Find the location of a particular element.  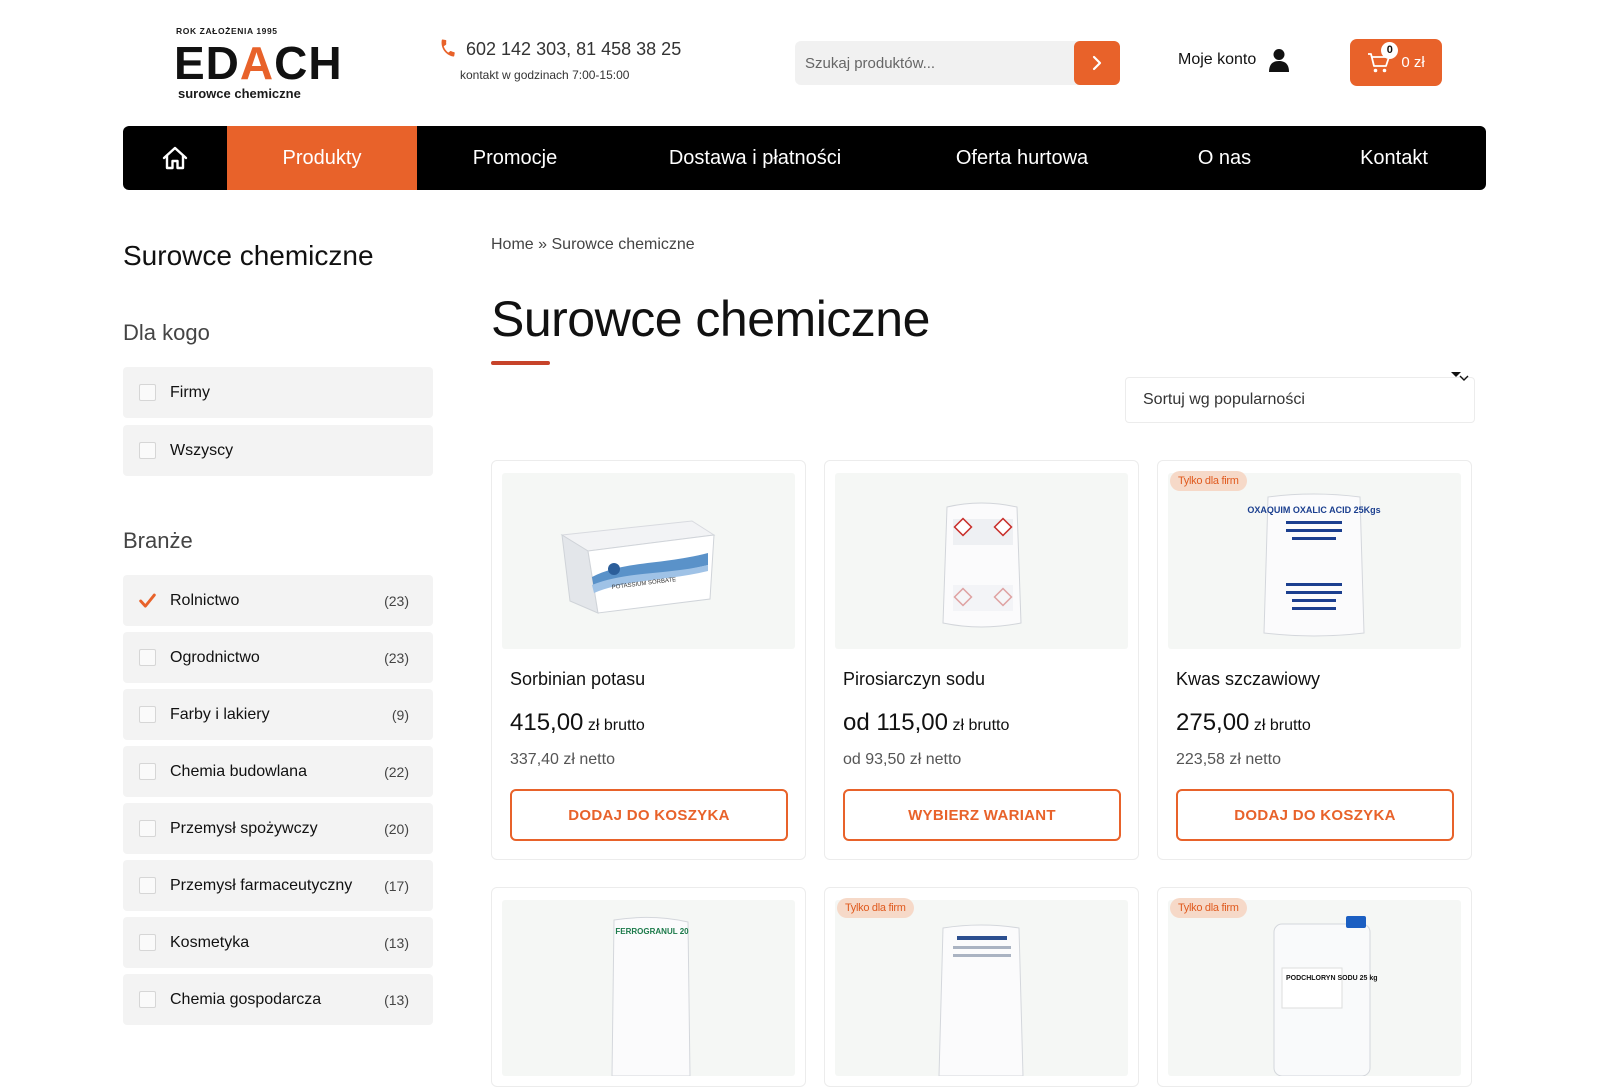

nav-o-nas: O nas is located at coordinates (1224, 158).